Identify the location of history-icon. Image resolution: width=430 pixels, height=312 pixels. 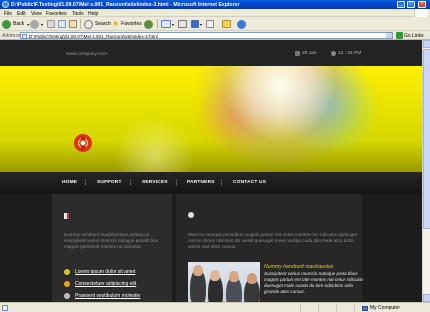
(148, 24).